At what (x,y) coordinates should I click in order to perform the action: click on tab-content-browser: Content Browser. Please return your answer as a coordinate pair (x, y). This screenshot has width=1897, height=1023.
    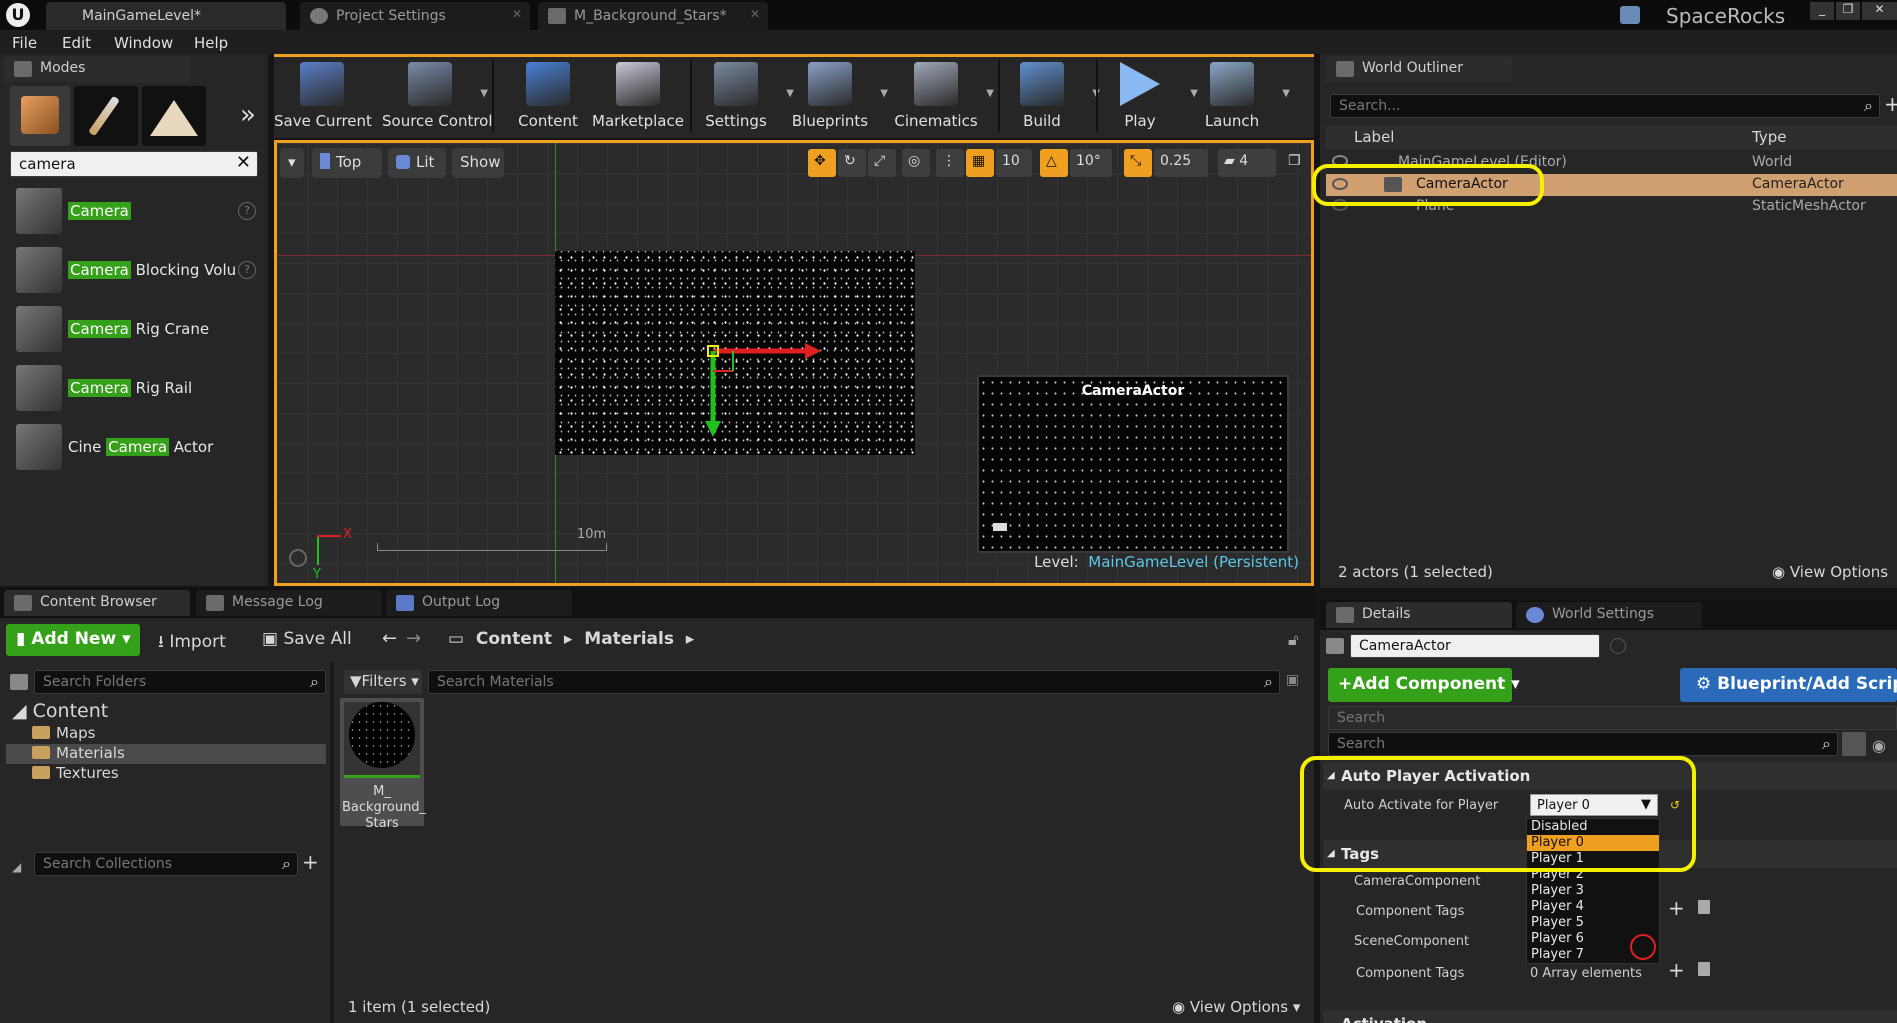
    Looking at the image, I should click on (97, 603).